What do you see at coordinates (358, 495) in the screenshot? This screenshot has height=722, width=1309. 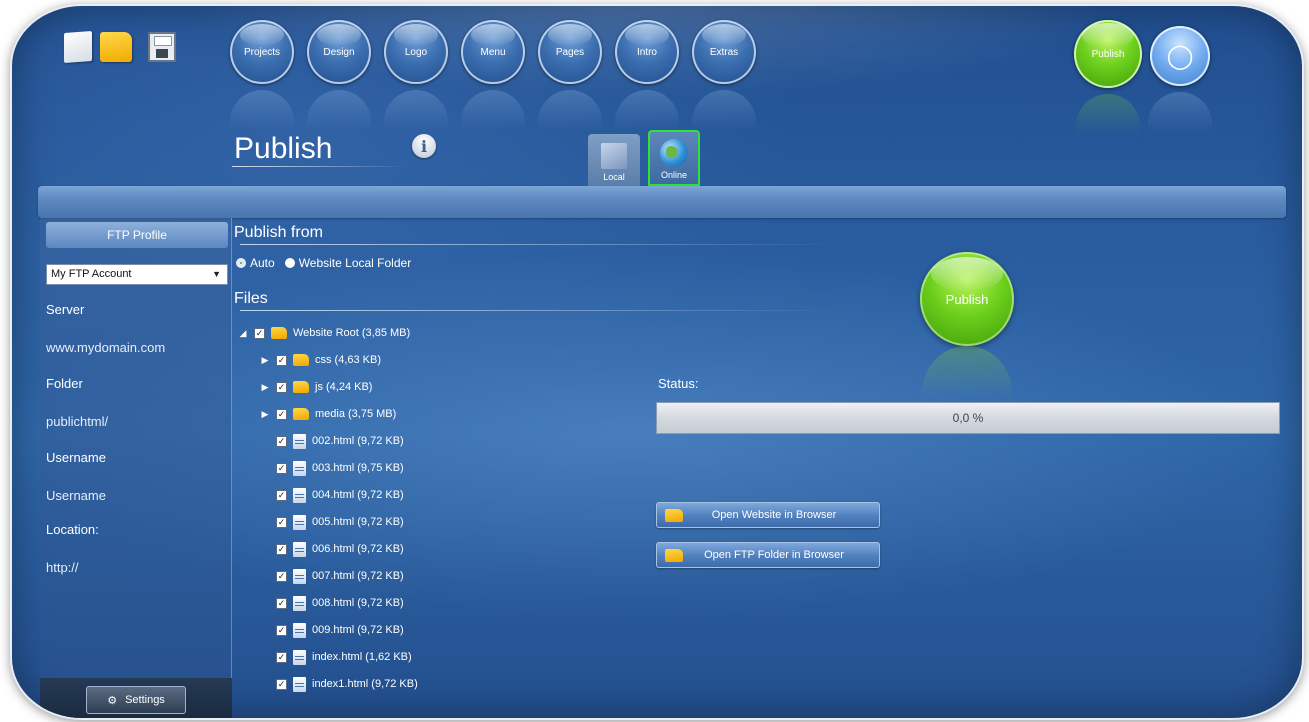 I see `file-label: 004.html (9,72 KB)` at bounding box center [358, 495].